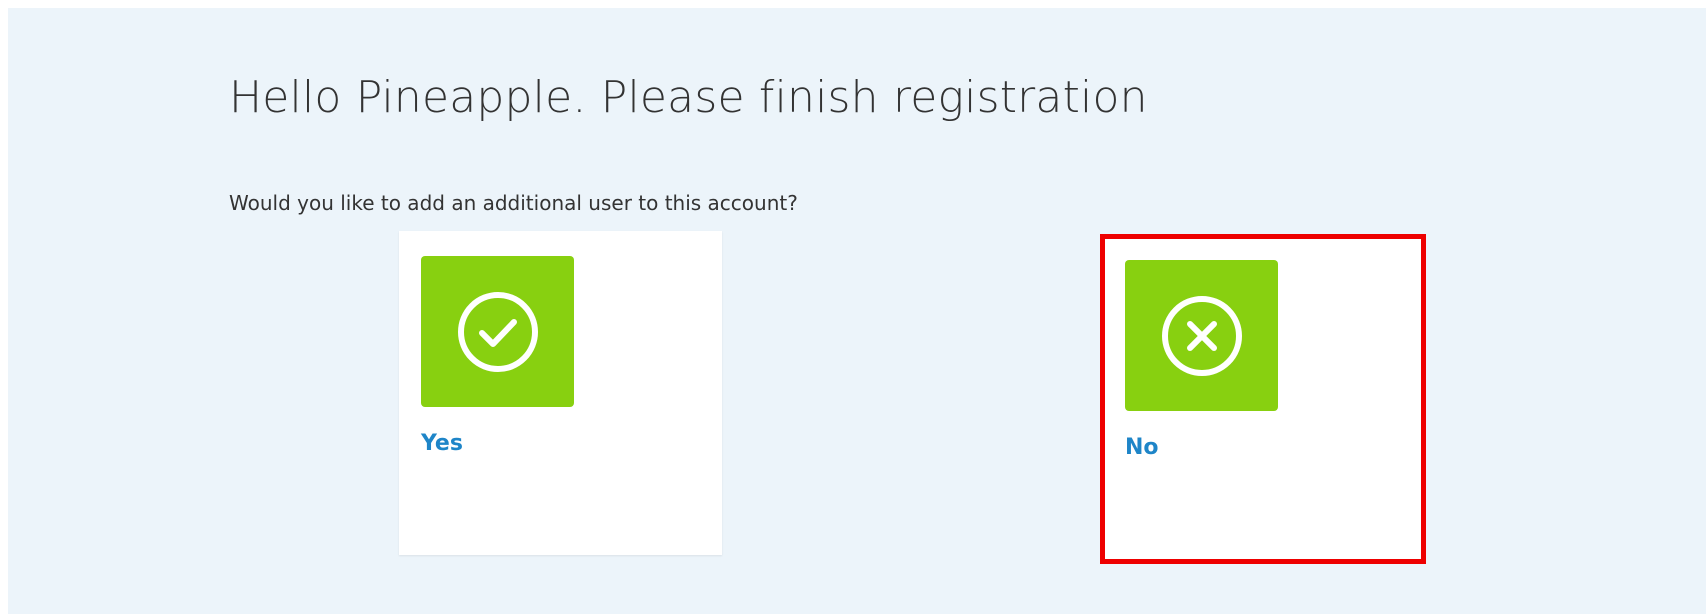 The height and width of the screenshot is (614, 1706). I want to click on no-icon-tile, so click(1201, 335).